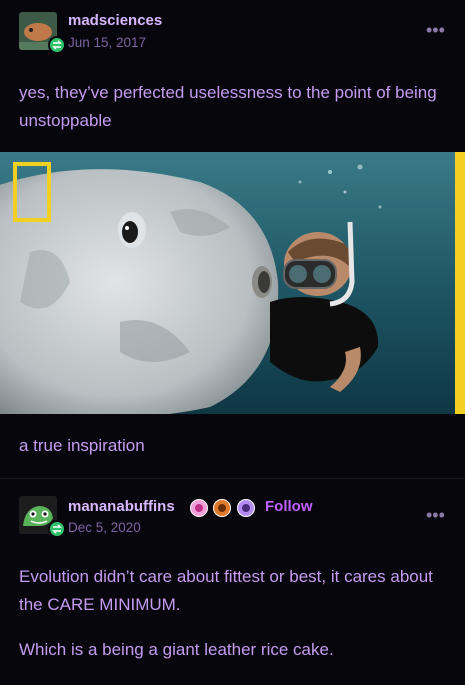  Describe the element at coordinates (222, 508) in the screenshot. I see `orange-badge-icon` at that location.